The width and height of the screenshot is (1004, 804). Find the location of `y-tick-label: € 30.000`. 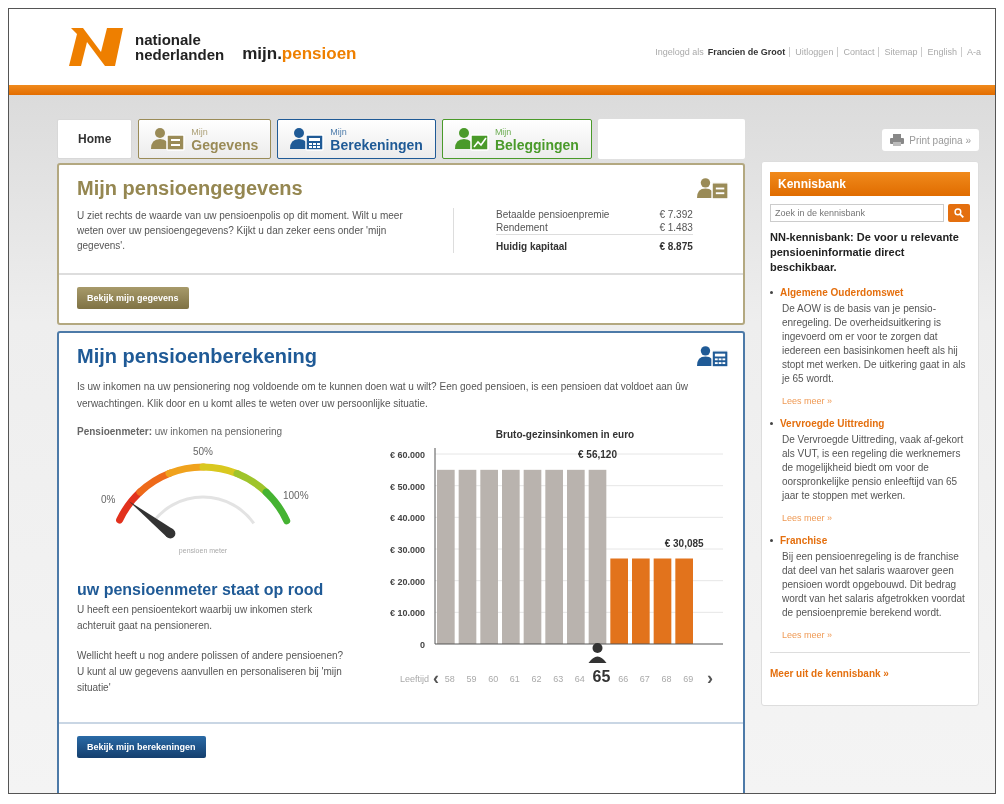

y-tick-label: € 30.000 is located at coordinates (407, 550).